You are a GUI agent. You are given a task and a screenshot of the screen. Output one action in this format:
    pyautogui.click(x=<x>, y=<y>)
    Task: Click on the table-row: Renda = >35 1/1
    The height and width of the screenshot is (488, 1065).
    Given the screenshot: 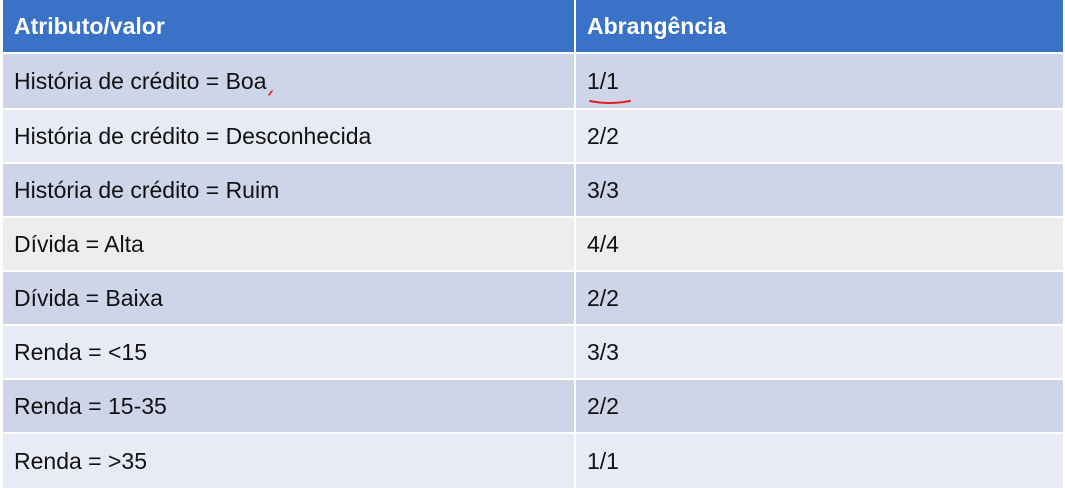 What is the action you would take?
    pyautogui.click(x=533, y=460)
    